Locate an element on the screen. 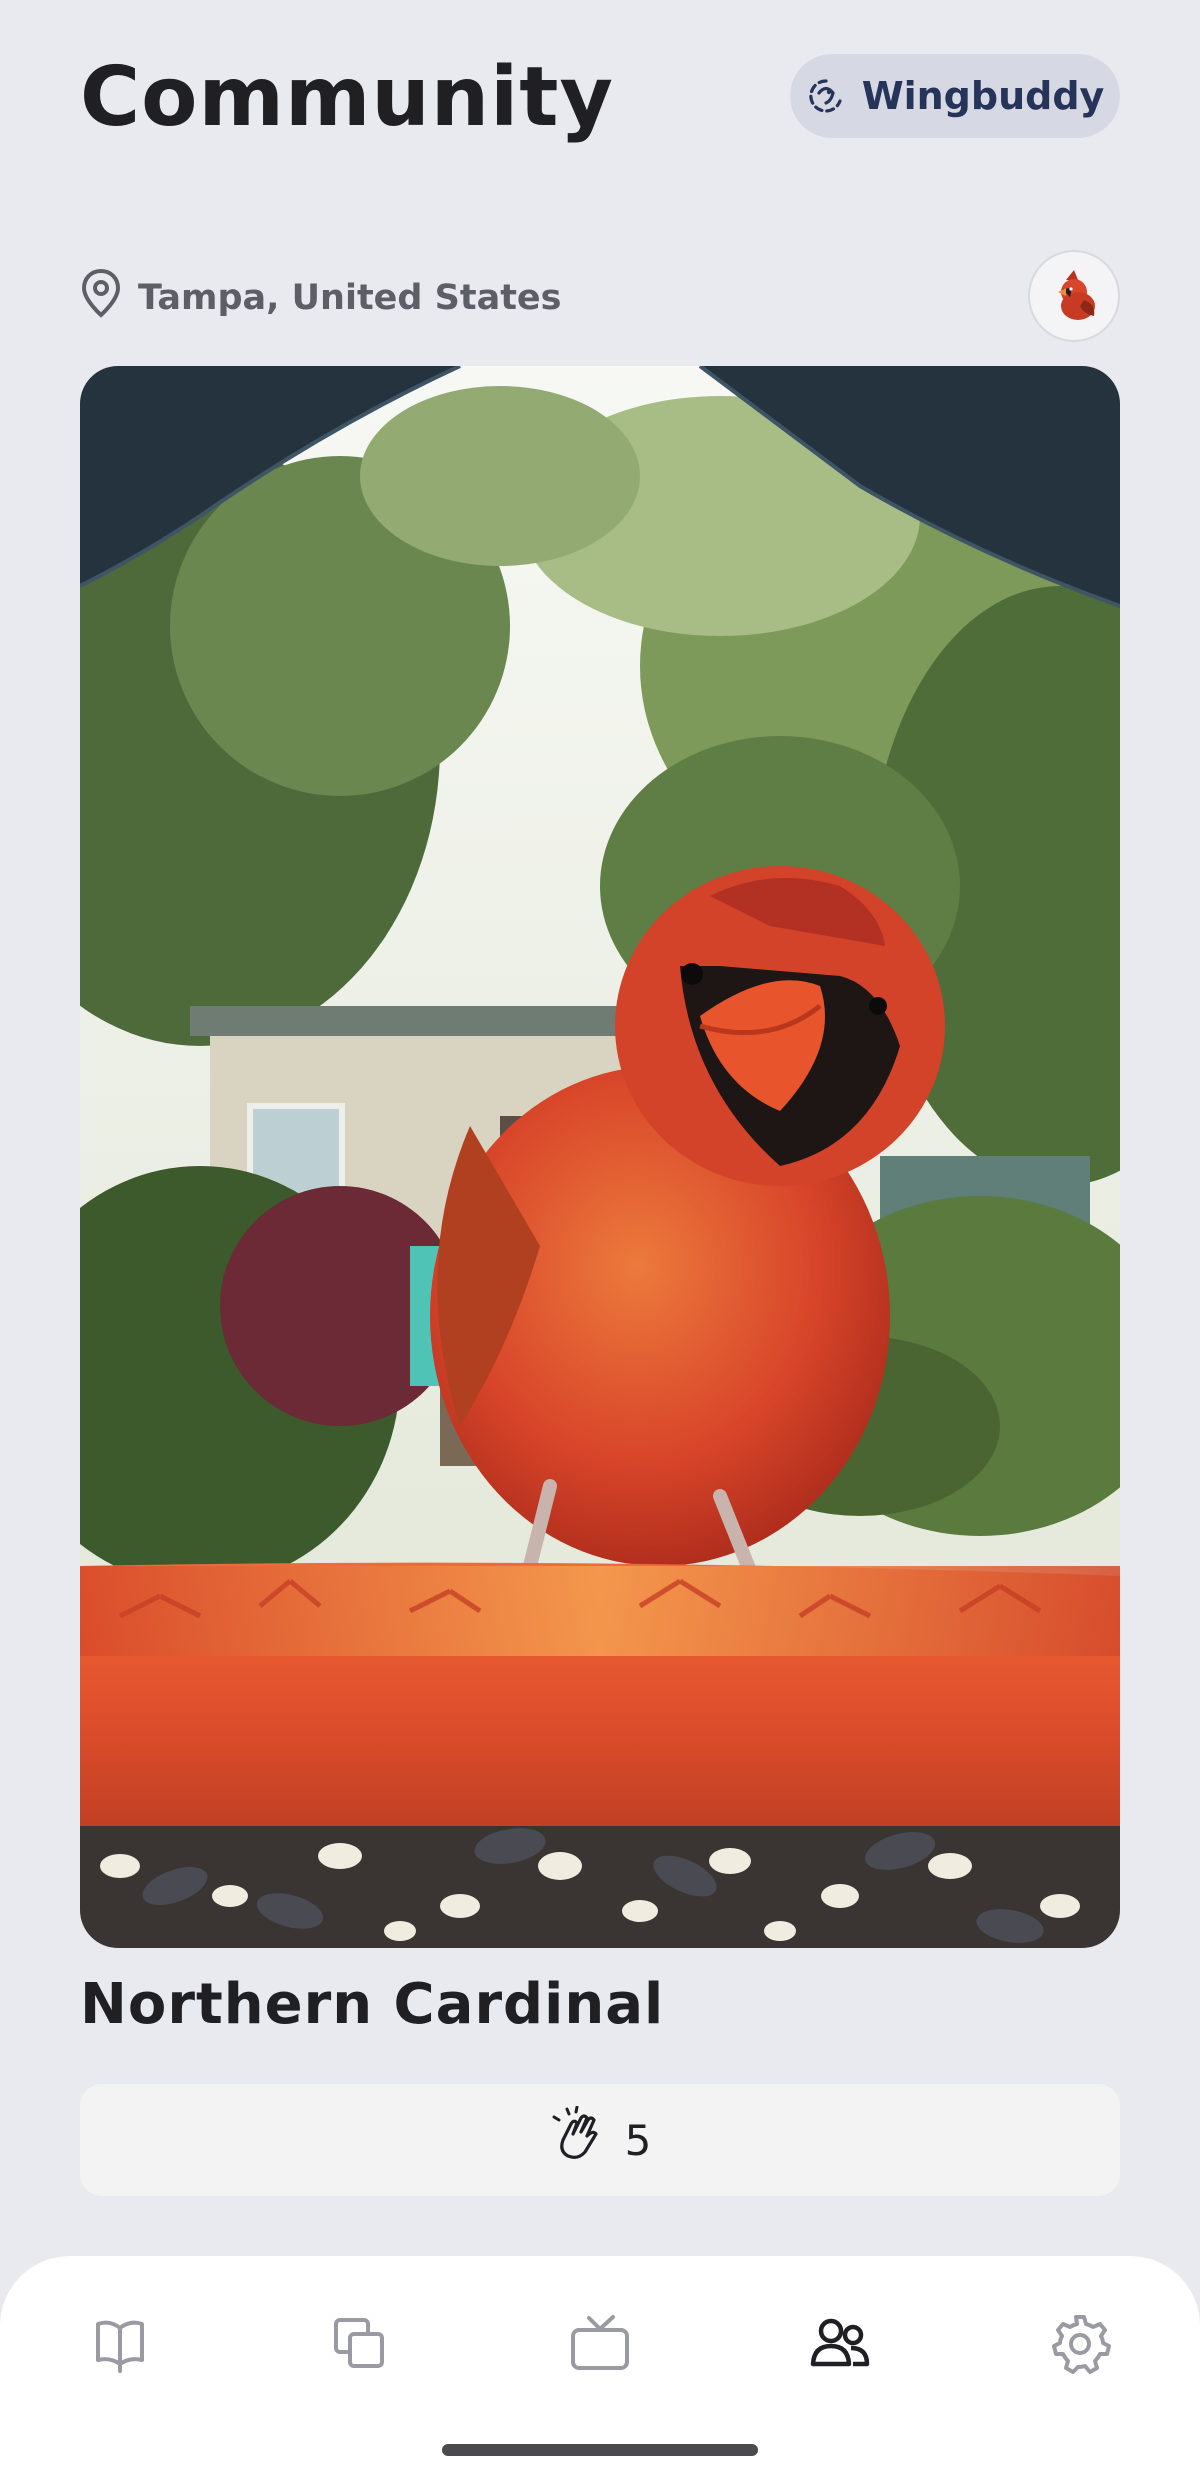 This screenshot has width=1200, height=2484. location: Tampa, United States is located at coordinates (321, 297).